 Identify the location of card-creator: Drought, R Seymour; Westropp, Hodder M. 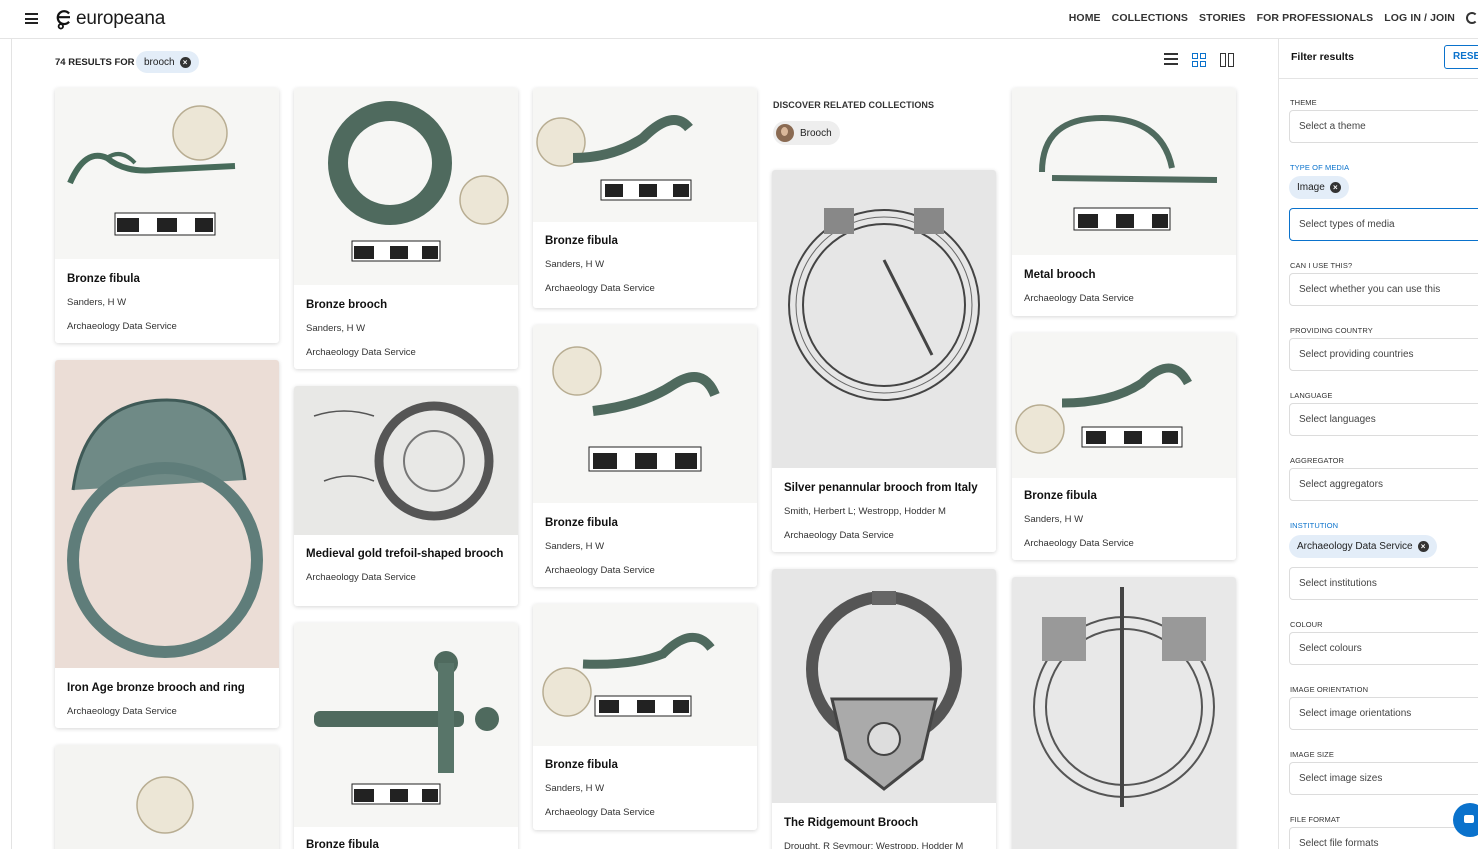
(874, 845).